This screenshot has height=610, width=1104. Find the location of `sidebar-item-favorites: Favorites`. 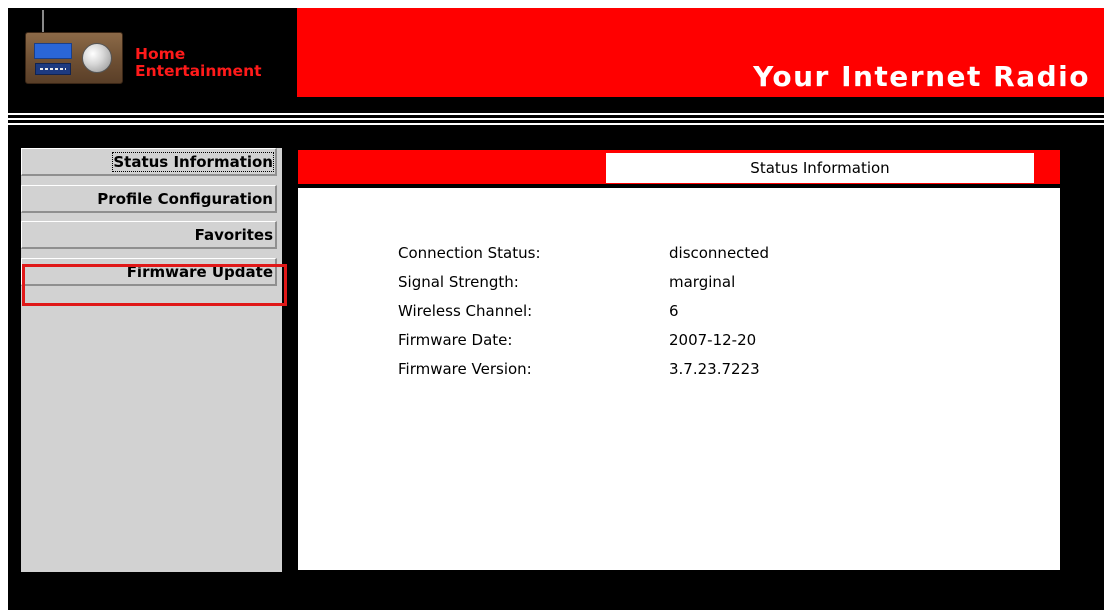

sidebar-item-favorites: Favorites is located at coordinates (149, 235).